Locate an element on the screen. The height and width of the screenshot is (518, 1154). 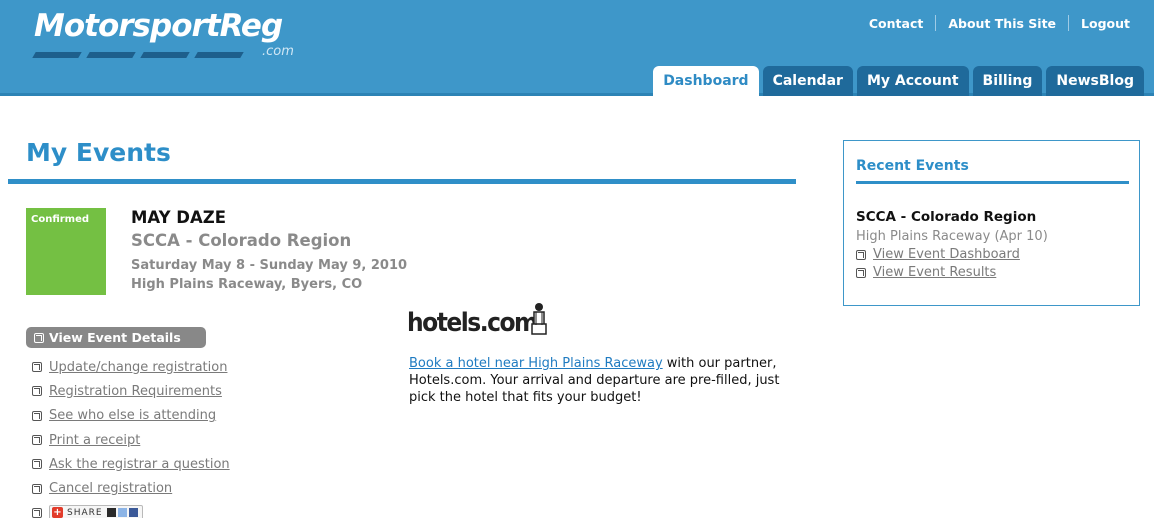
recent-event-organization: SCCA - Colorado Region is located at coordinates (946, 217).